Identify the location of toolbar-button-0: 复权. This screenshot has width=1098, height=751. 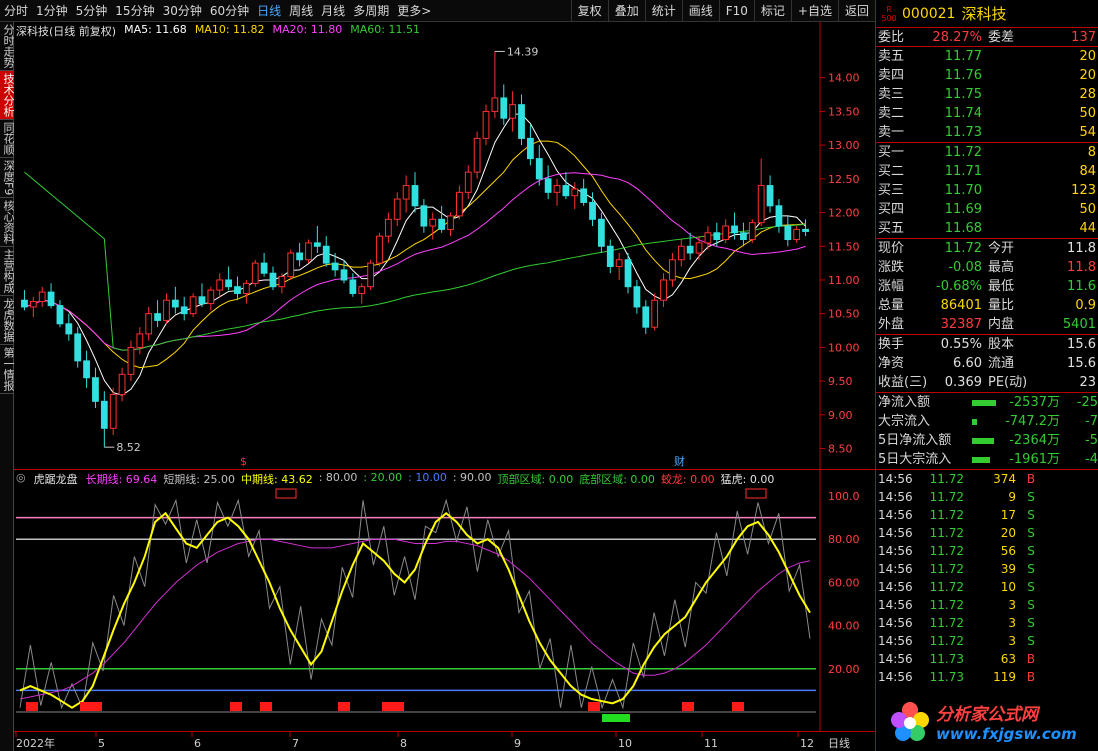
(589, 11).